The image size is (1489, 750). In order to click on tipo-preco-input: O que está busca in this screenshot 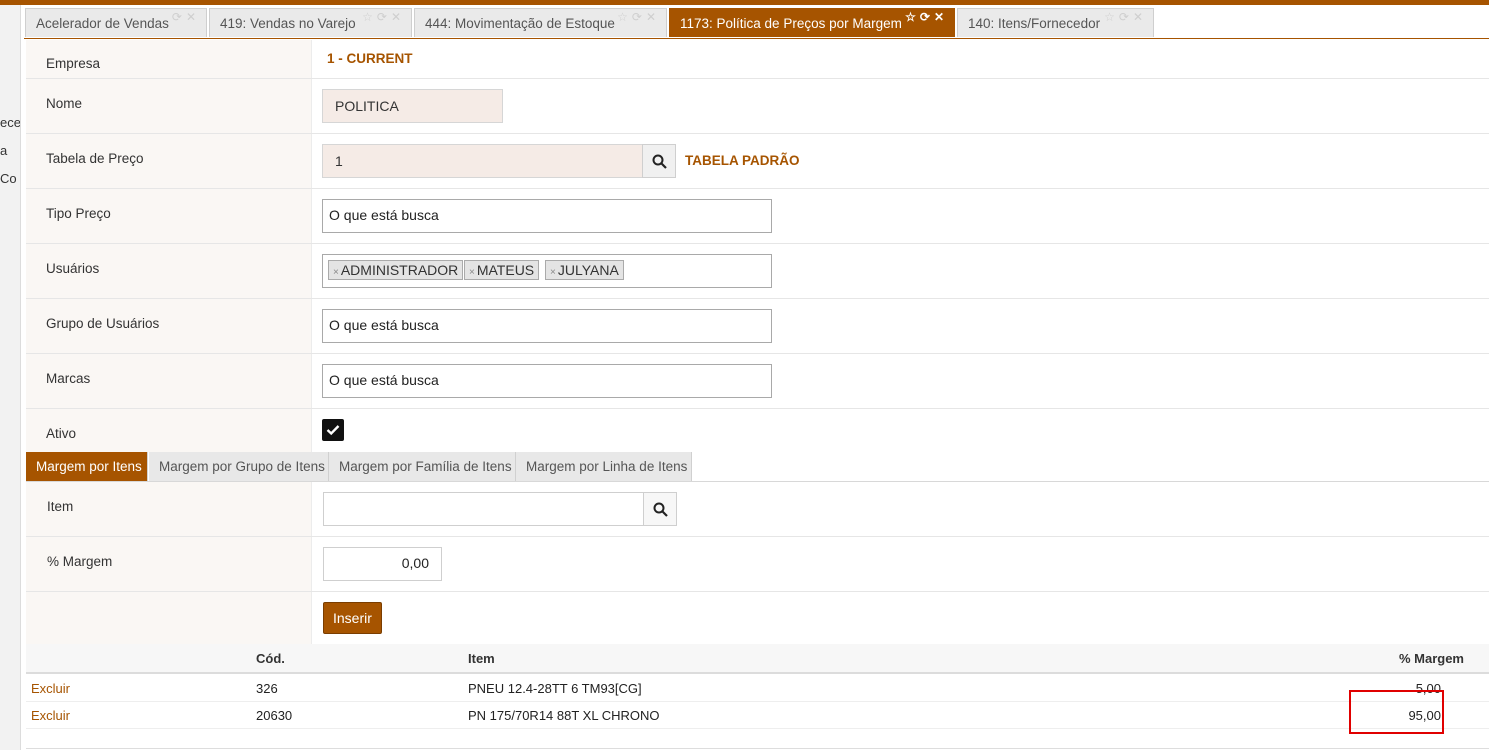, I will do `click(547, 216)`.